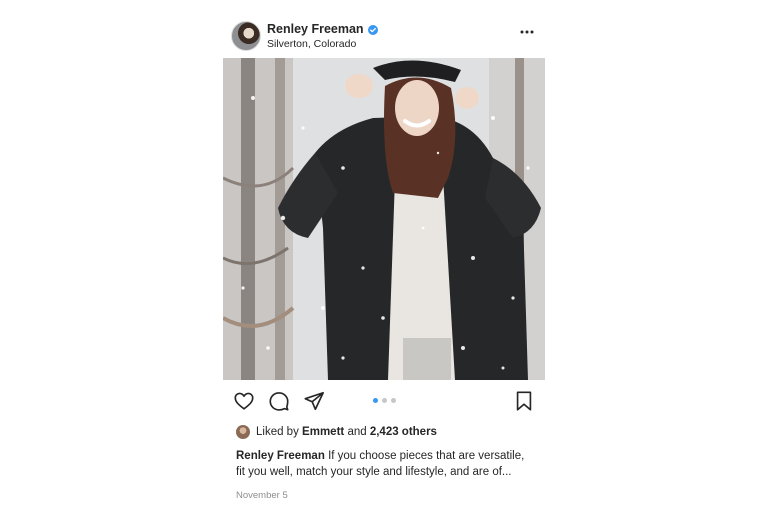  I want to click on paper-plane-icon, so click(314, 401).